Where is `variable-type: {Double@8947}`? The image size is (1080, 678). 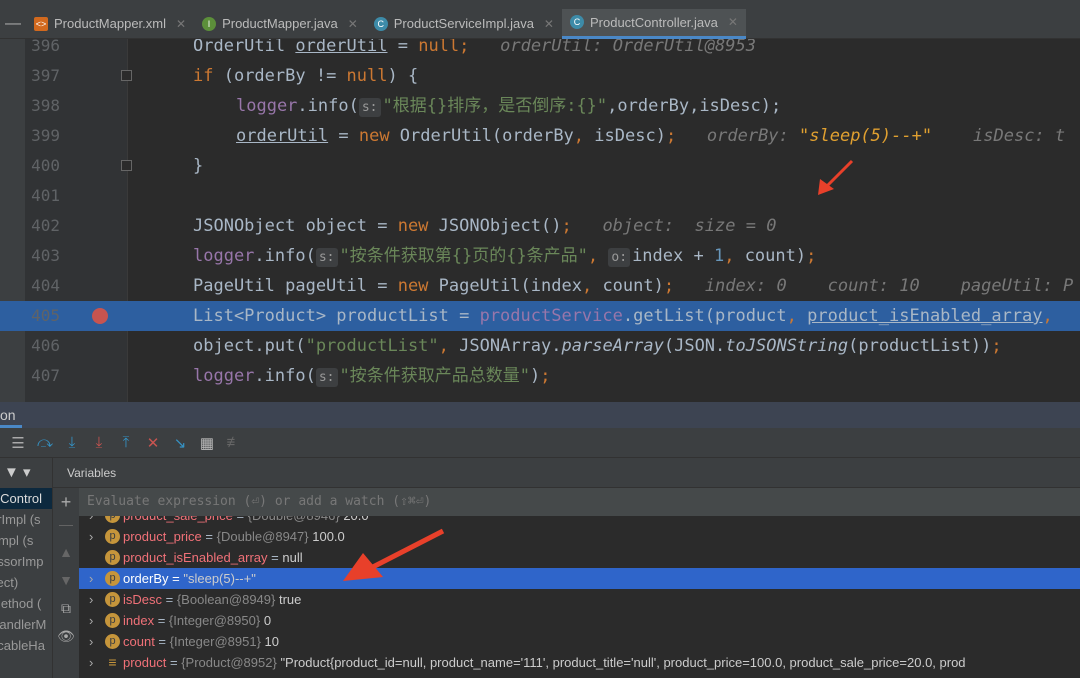 variable-type: {Double@8947} is located at coordinates (262, 536).